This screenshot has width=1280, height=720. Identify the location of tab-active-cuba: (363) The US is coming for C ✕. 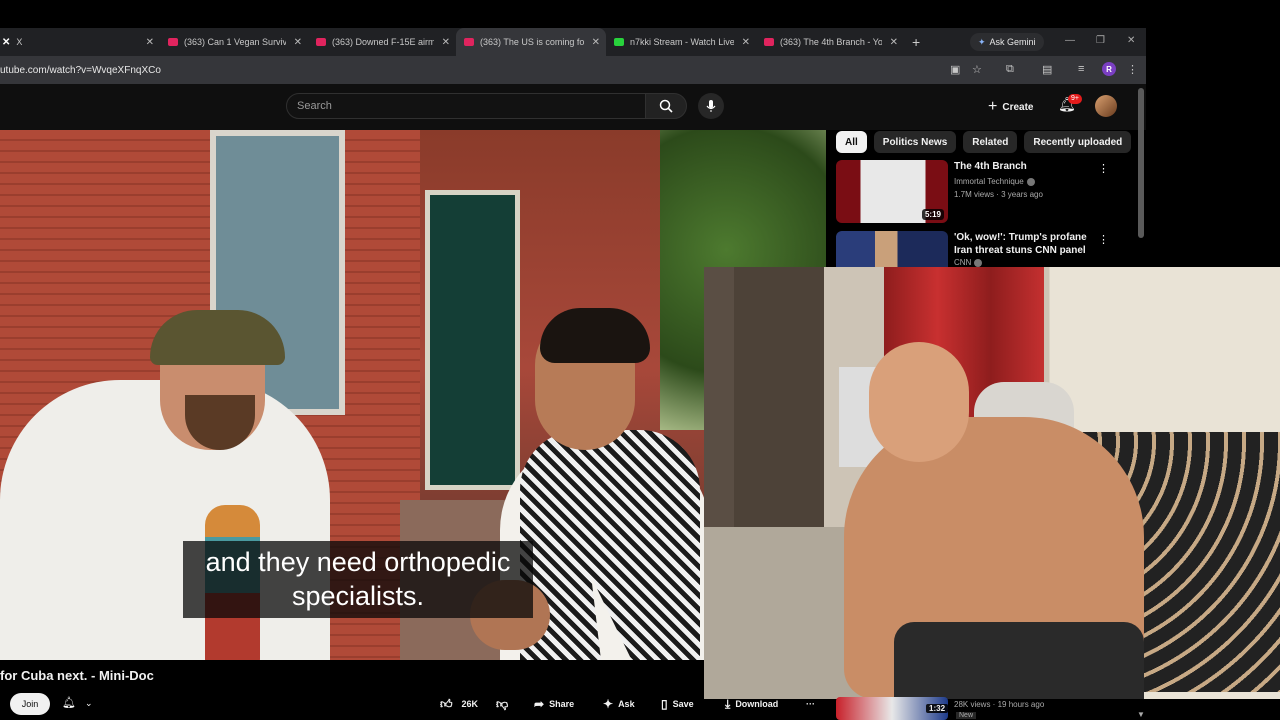
(531, 42).